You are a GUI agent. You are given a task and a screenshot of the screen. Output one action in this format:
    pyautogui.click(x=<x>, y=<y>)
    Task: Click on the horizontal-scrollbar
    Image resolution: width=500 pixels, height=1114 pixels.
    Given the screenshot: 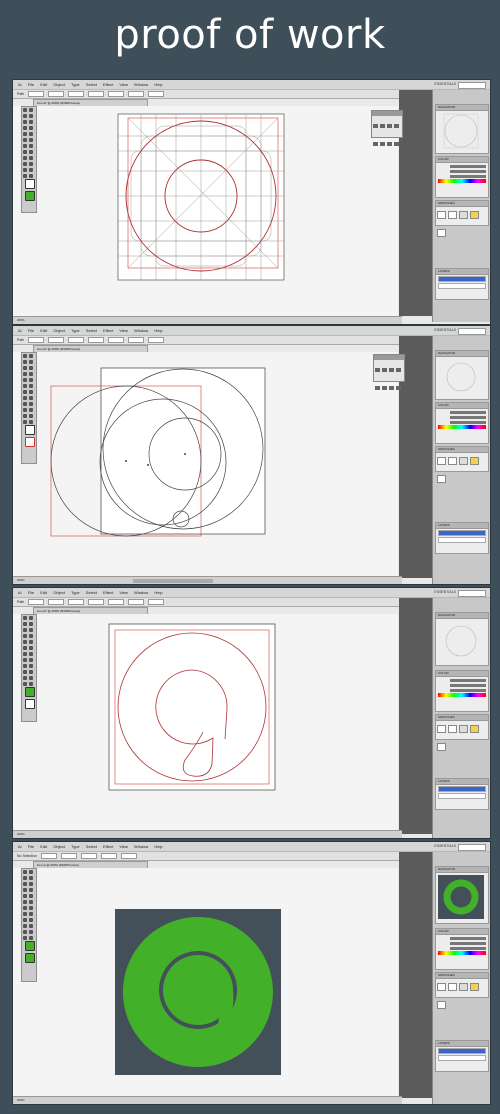 What is the action you would take?
    pyautogui.click(x=173, y=581)
    